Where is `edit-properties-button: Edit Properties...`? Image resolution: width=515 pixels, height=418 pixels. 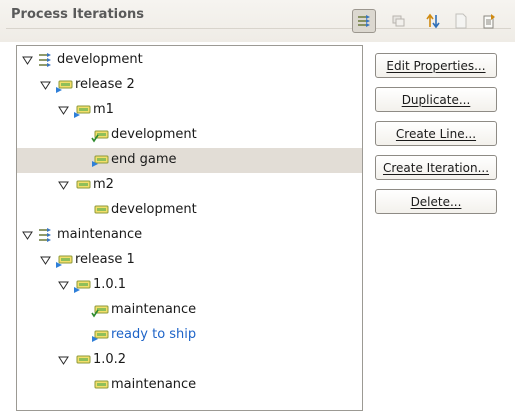
edit-properties-button: Edit Properties... is located at coordinates (436, 65).